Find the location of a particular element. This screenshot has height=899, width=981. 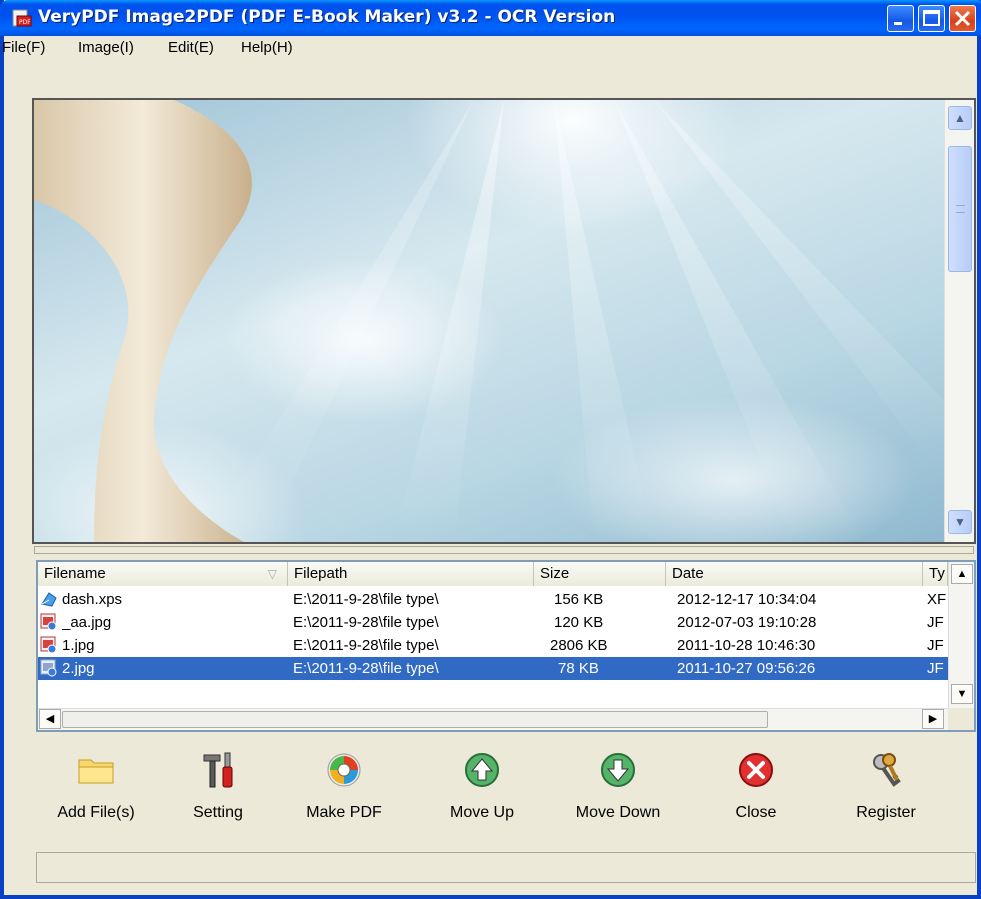

close-button: Close is located at coordinates (756, 791).